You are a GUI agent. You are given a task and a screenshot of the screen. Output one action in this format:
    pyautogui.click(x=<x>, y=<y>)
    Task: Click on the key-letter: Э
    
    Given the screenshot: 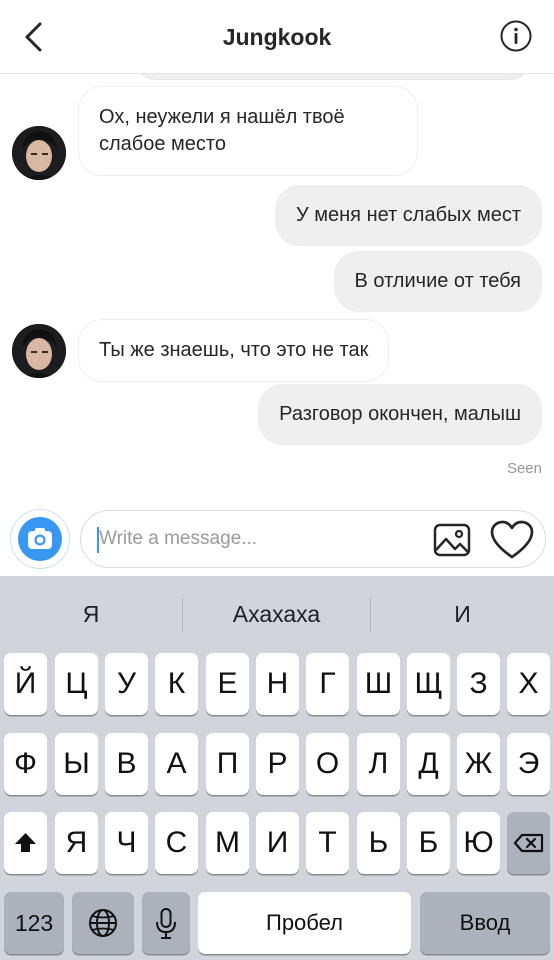 What is the action you would take?
    pyautogui.click(x=528, y=764)
    